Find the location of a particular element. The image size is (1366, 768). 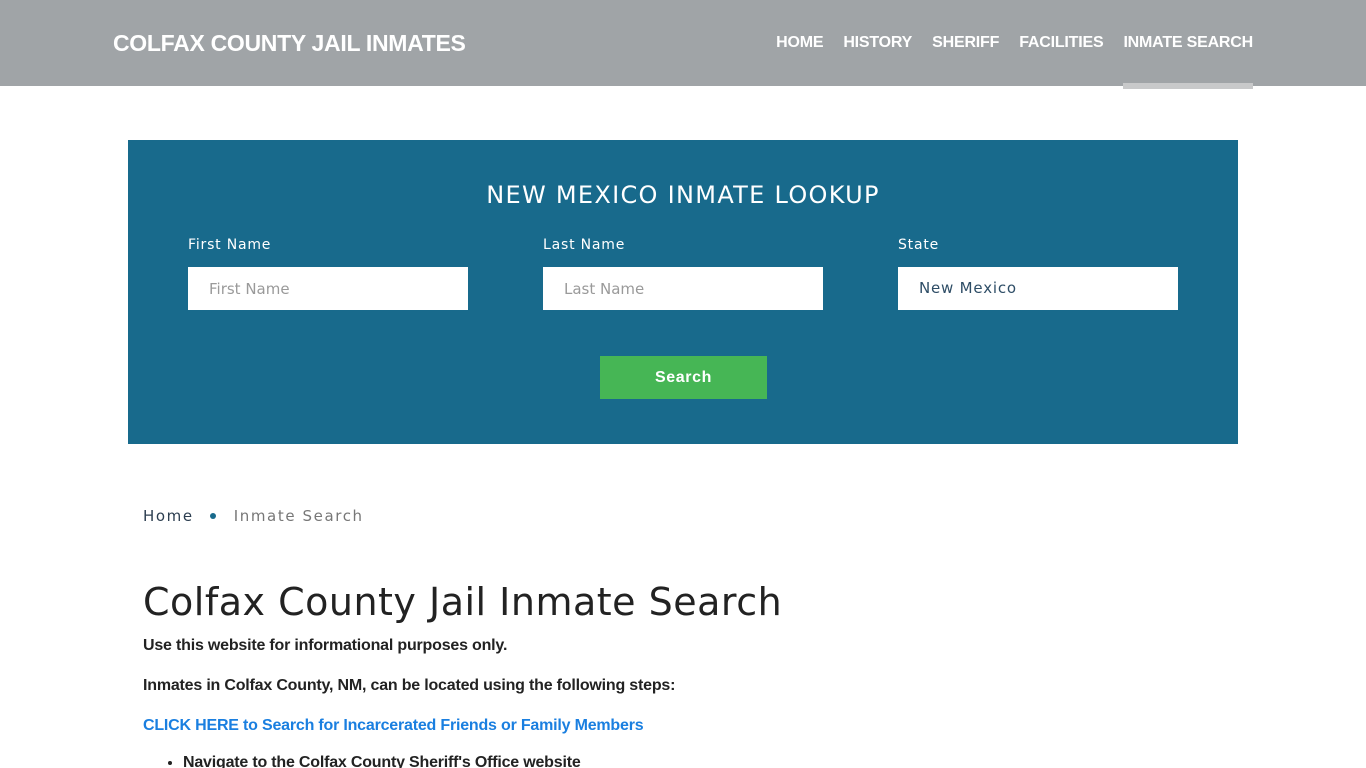

last-name-label: Last Name is located at coordinates (584, 245).